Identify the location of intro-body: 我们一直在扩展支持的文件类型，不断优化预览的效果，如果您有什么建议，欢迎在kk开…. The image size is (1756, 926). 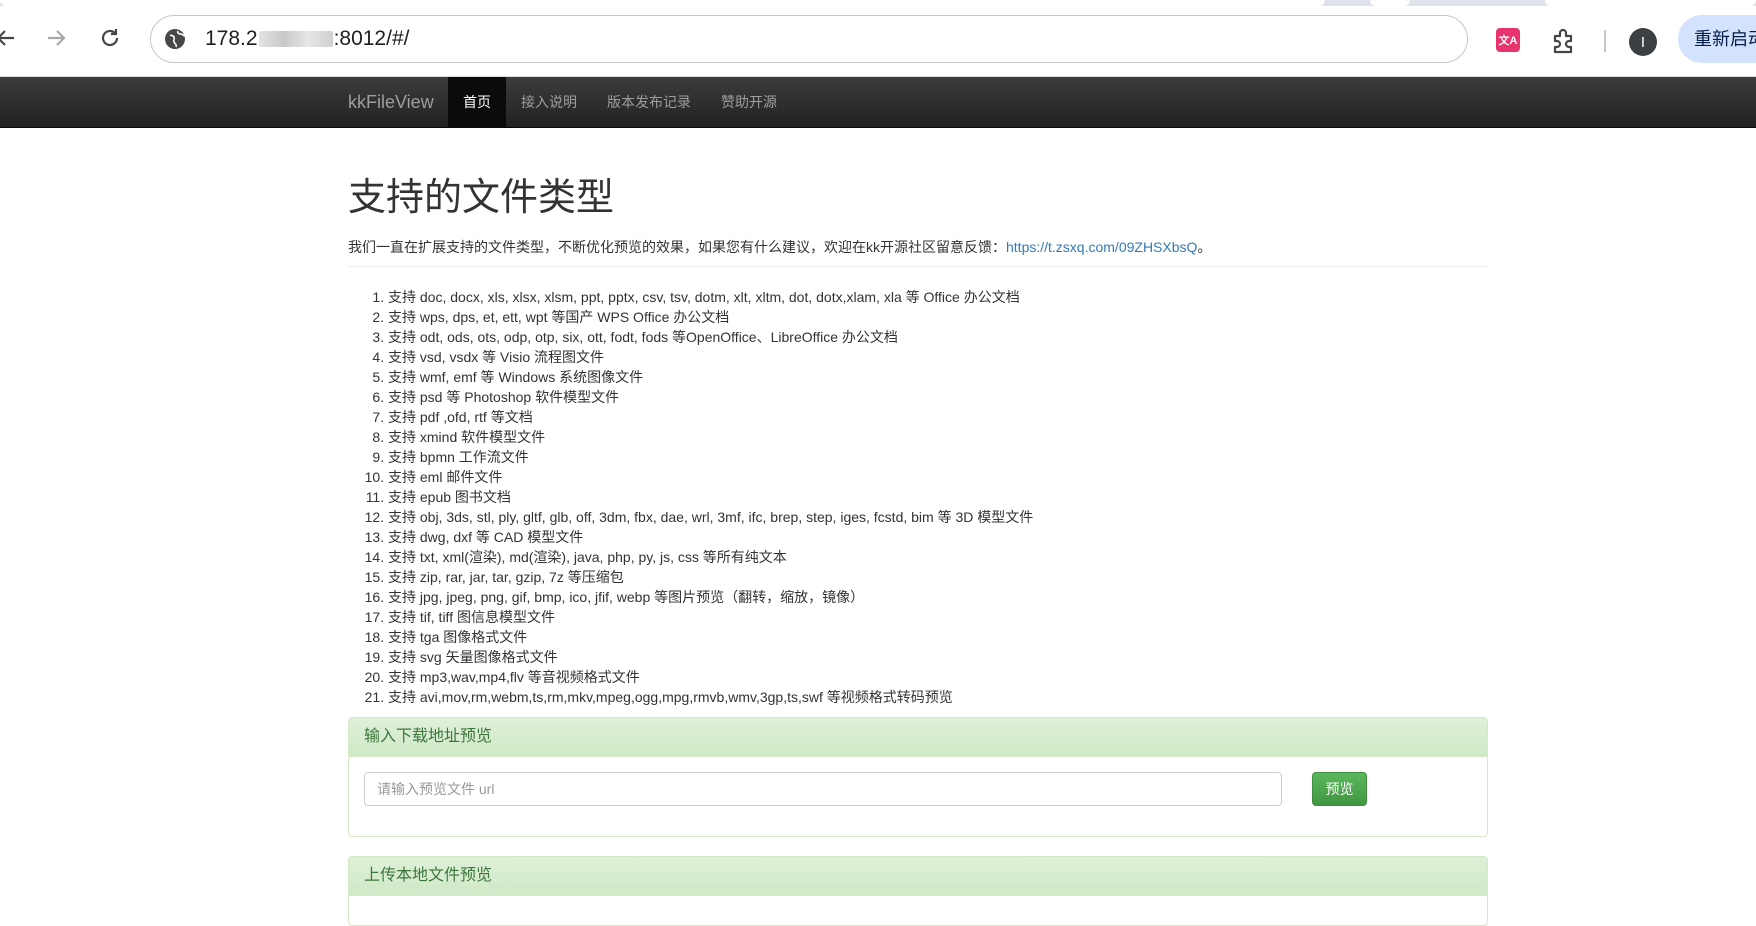
(677, 247).